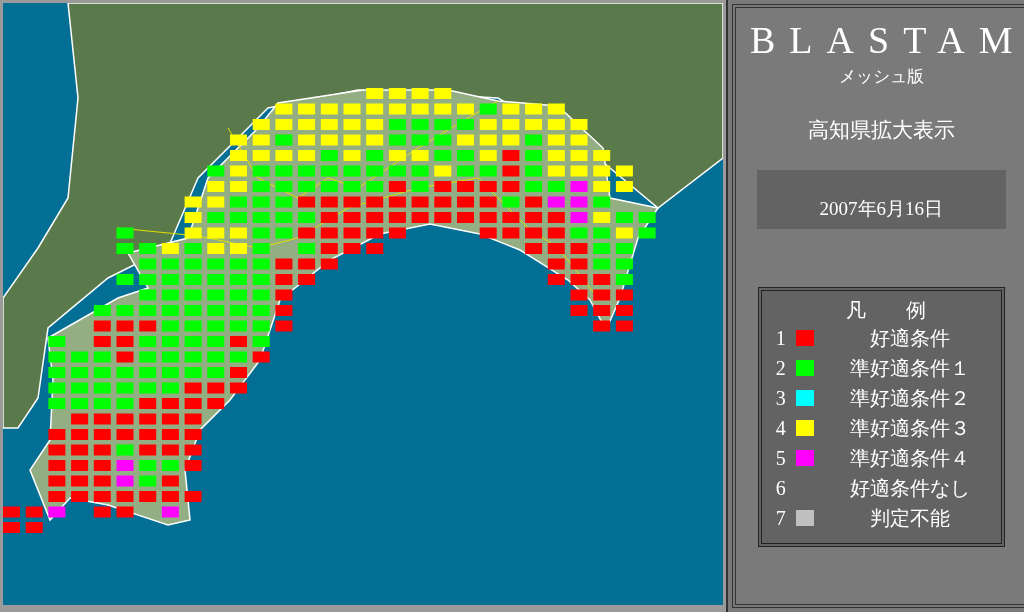 The width and height of the screenshot is (1024, 612). I want to click on date-box: 2007年6月16日, so click(881, 199).